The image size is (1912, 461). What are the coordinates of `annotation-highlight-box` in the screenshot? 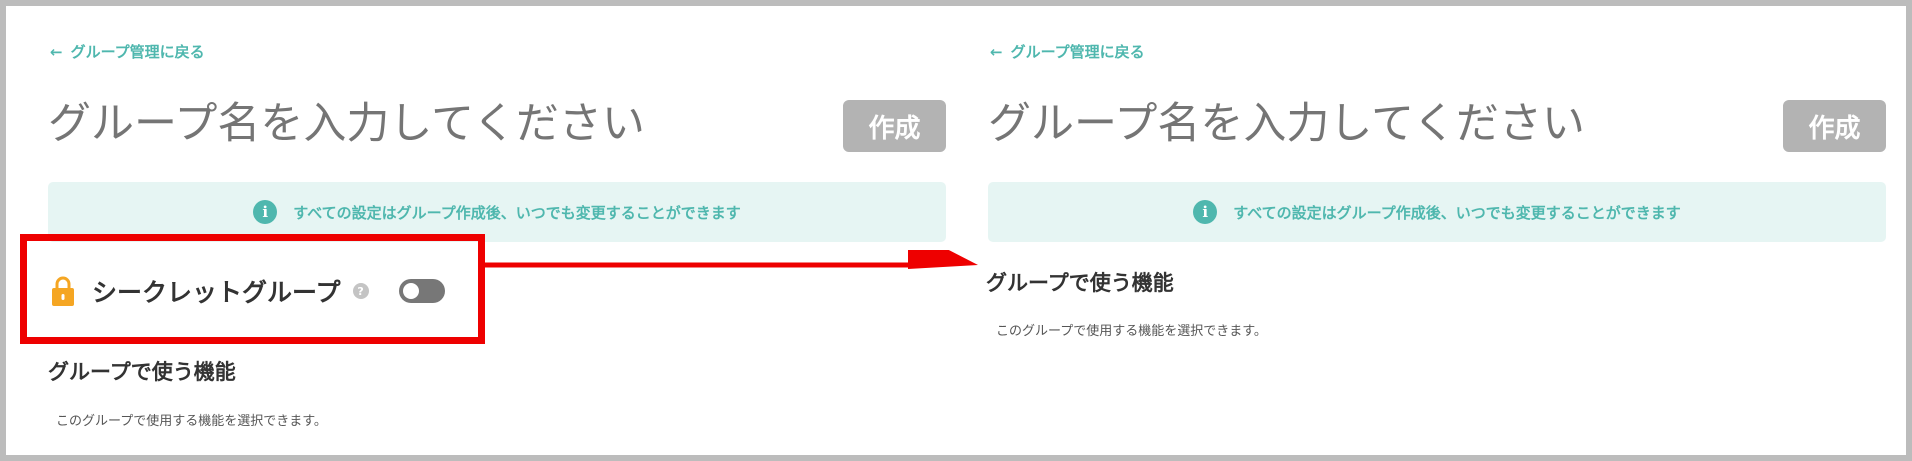 It's located at (252, 289).